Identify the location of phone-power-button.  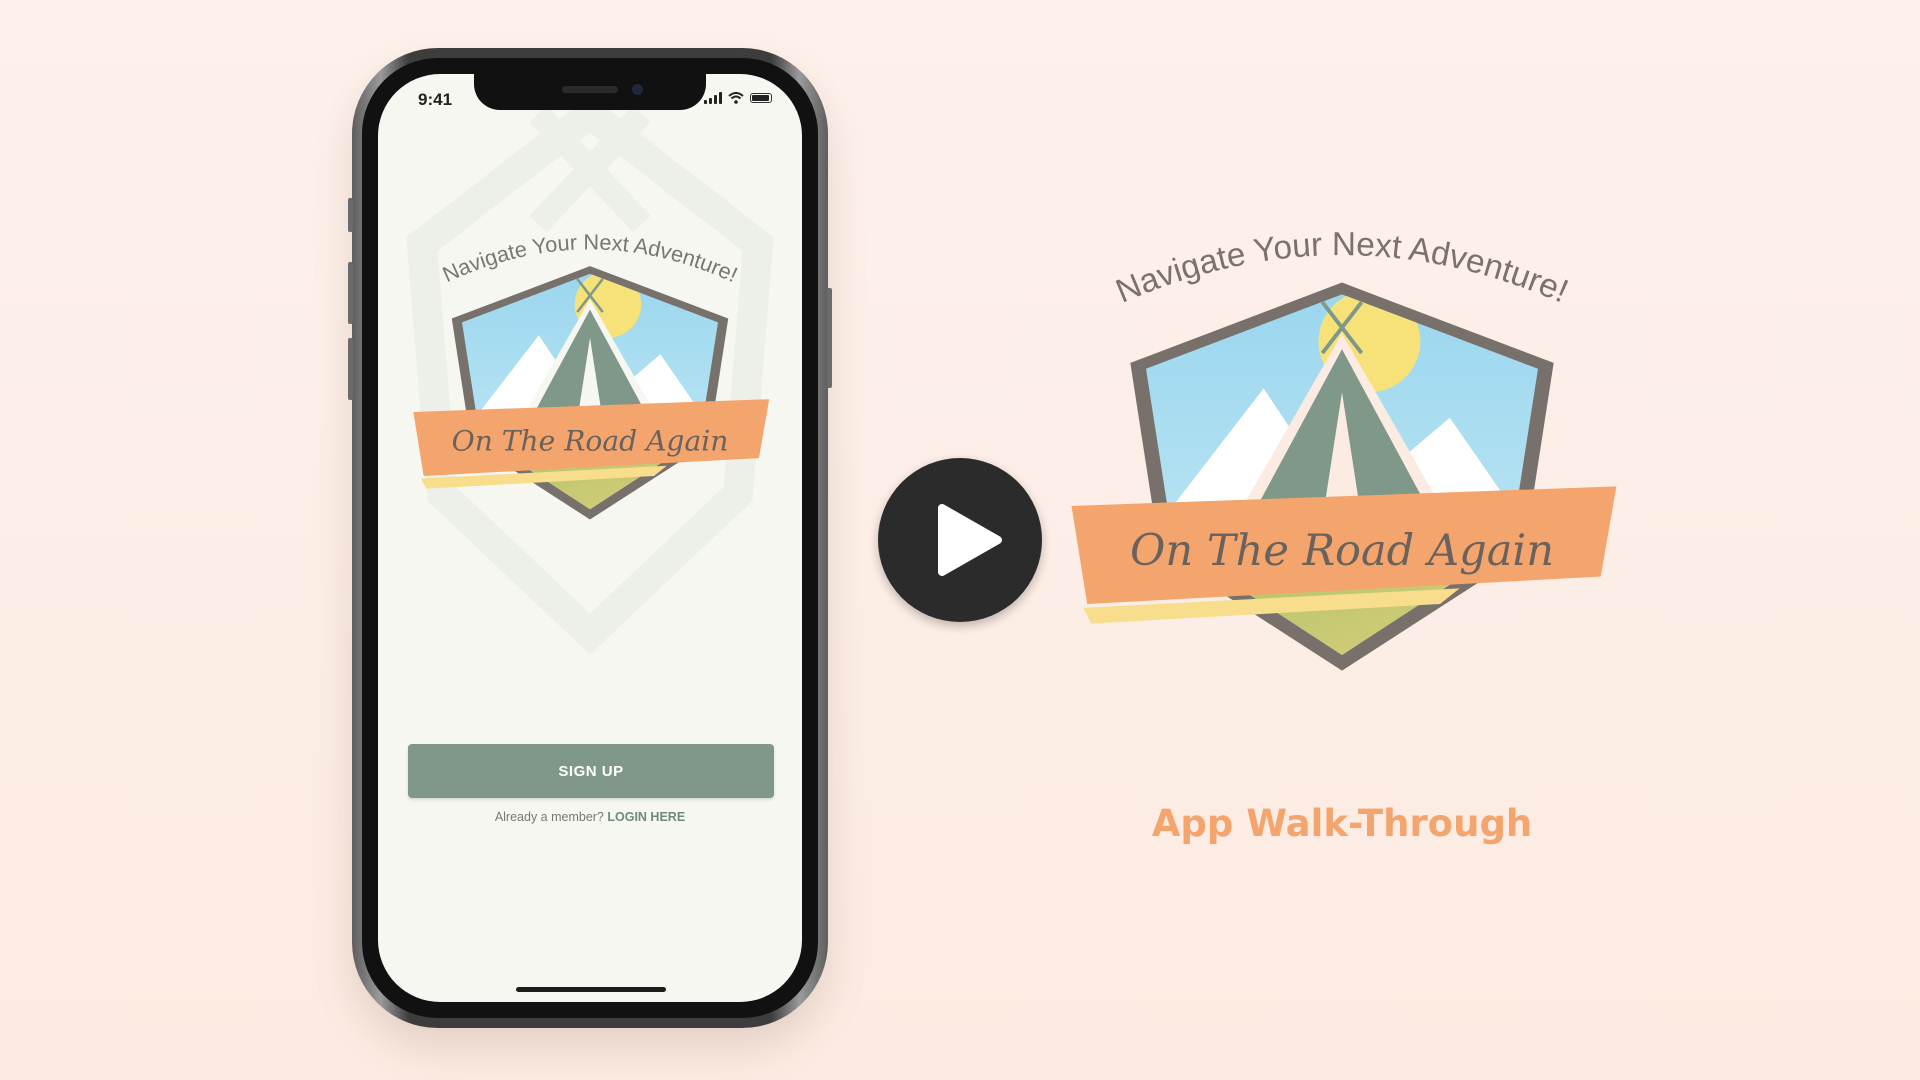
(829, 338).